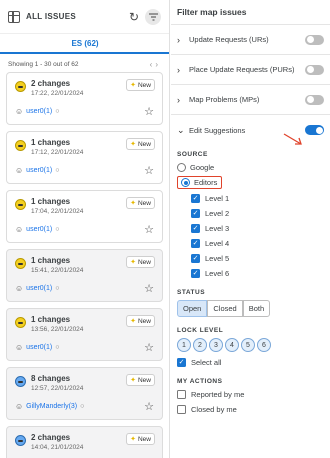 The width and height of the screenshot is (330, 458). I want to click on status-open-chip: Open, so click(192, 308).